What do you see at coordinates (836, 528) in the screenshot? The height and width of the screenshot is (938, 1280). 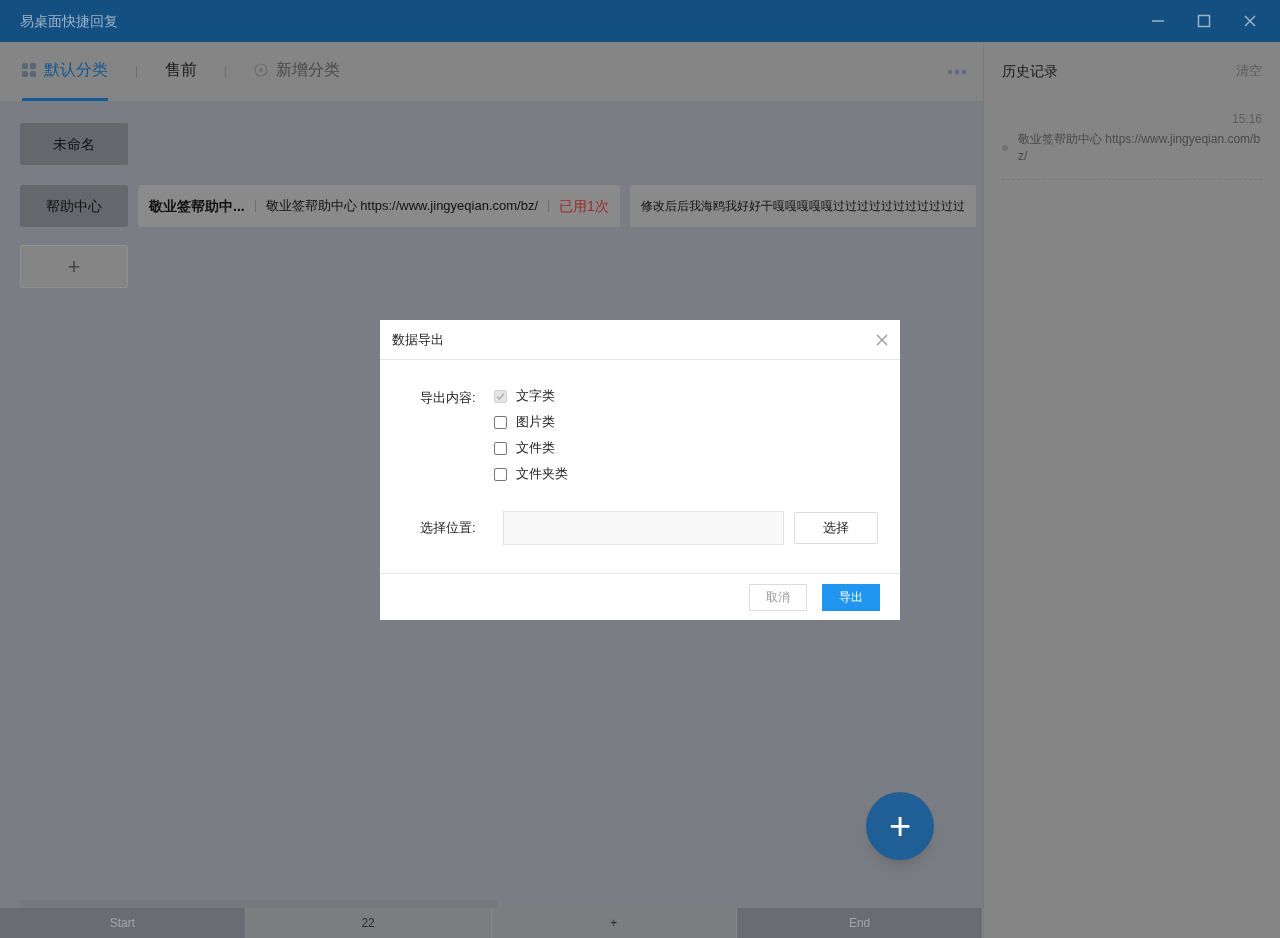 I see `choose-button: 选择` at bounding box center [836, 528].